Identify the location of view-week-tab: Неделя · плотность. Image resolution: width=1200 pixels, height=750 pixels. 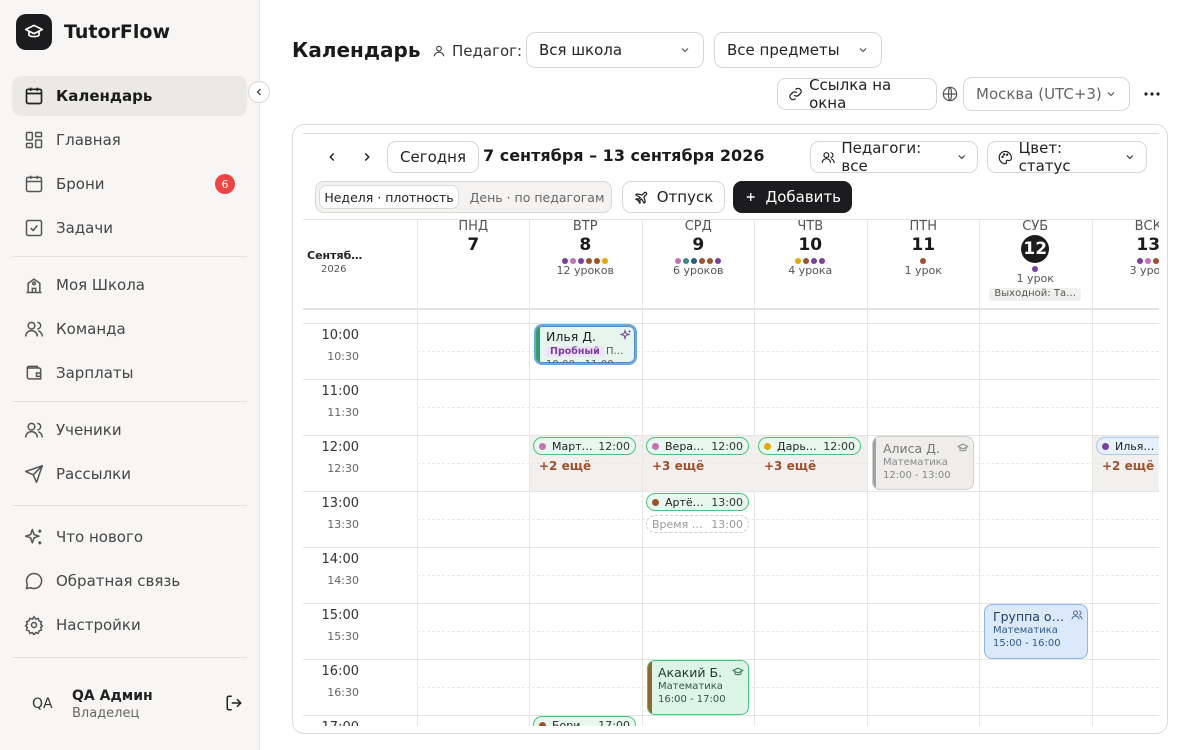
(389, 197).